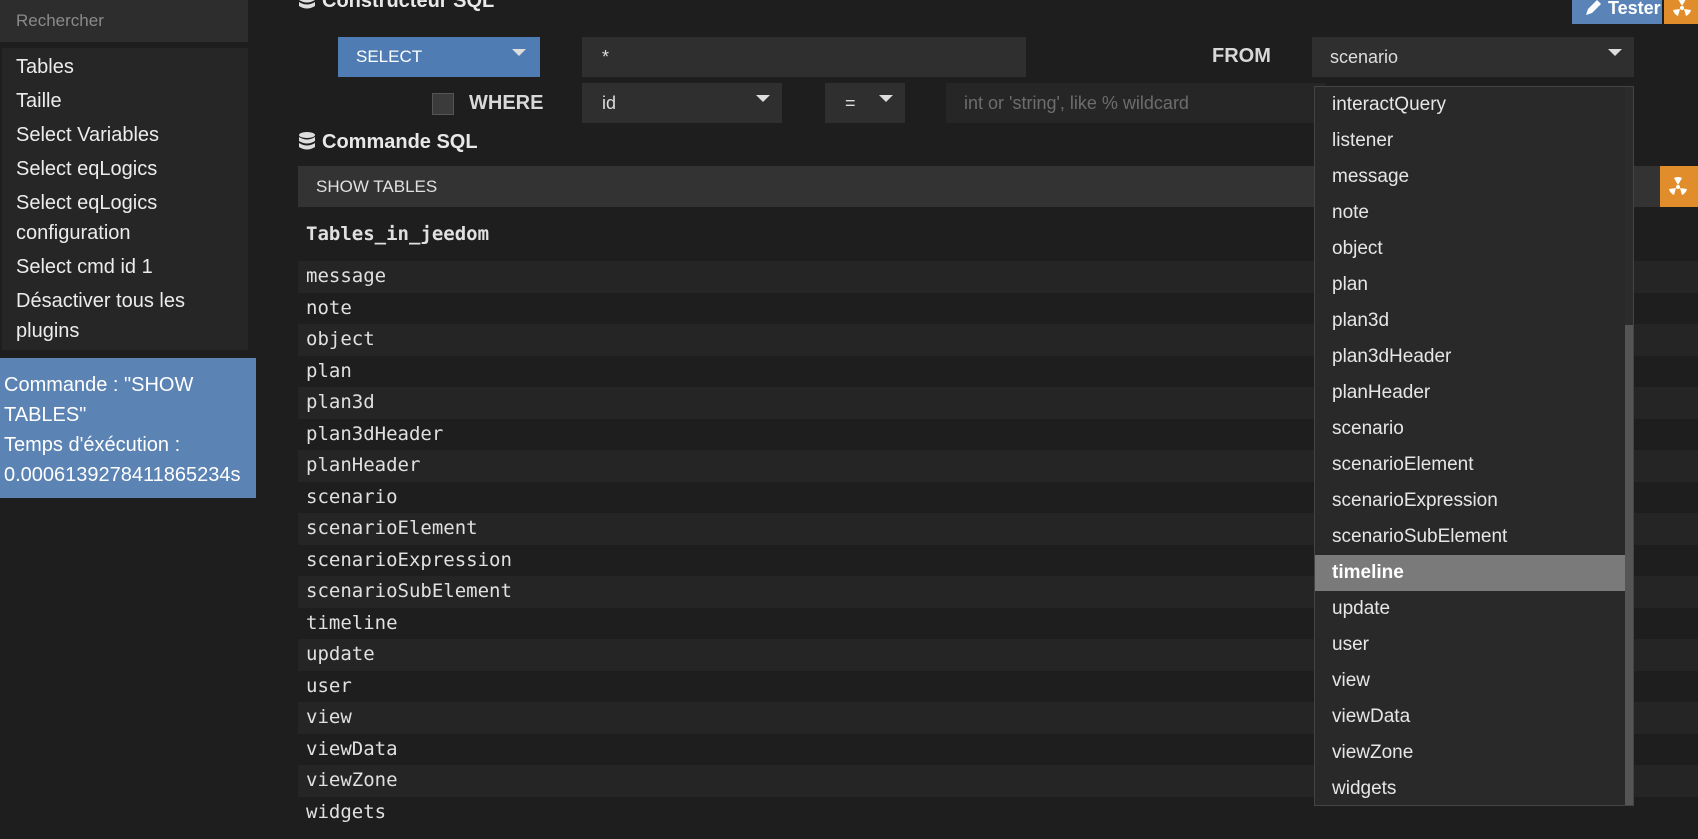 The width and height of the screenshot is (1698, 839). What do you see at coordinates (804, 57) in the screenshot?
I see `columns-input: *` at bounding box center [804, 57].